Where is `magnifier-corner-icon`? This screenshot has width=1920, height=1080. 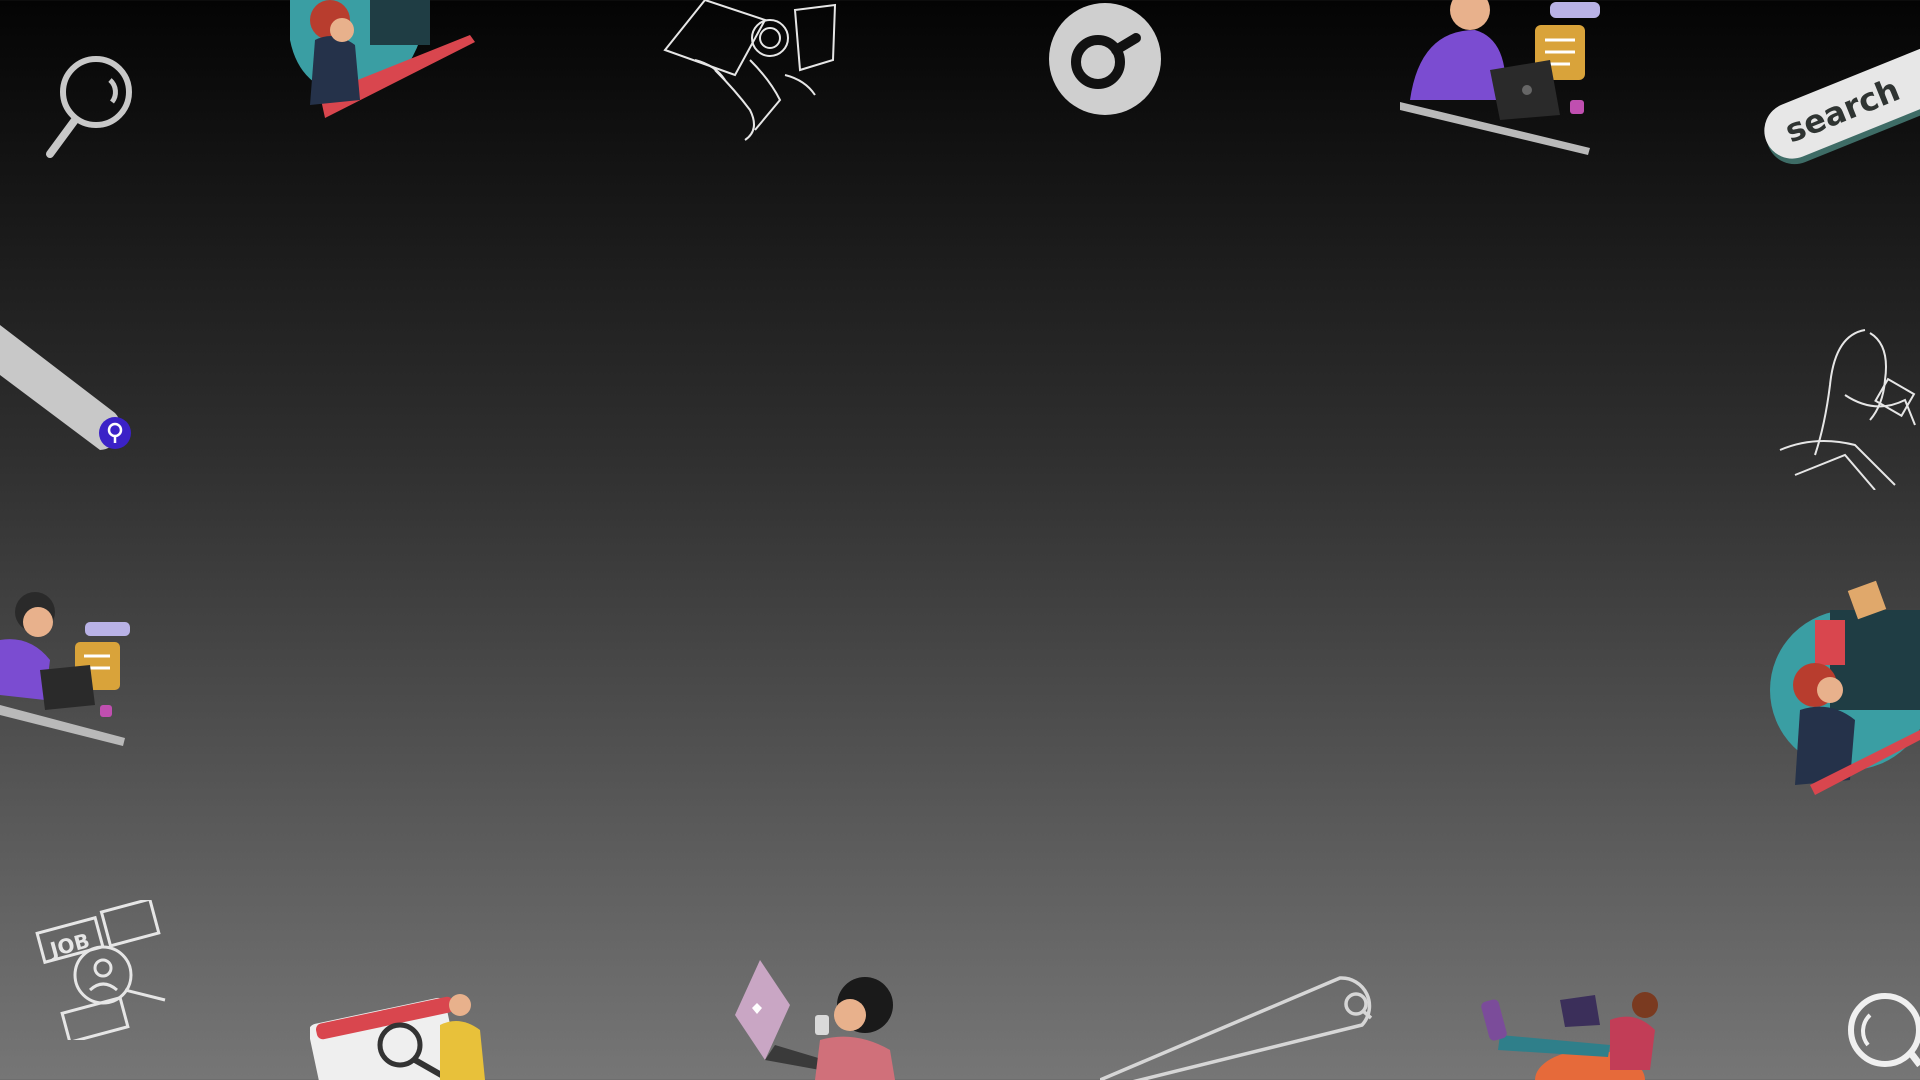
magnifier-corner-icon is located at coordinates (1884, 1030).